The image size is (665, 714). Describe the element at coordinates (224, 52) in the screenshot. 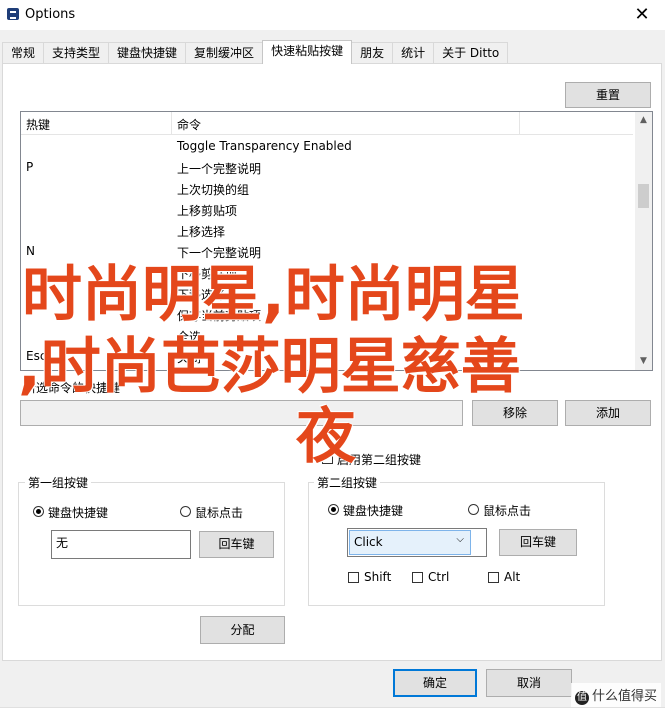

I see `tab-copy-buffers: 复制缓冲区` at that location.